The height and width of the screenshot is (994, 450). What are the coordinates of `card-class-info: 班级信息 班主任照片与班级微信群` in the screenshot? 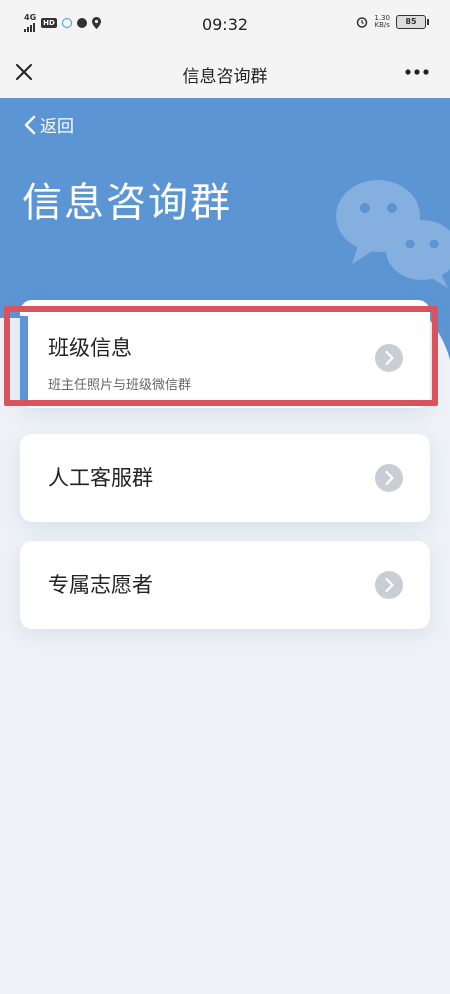 It's located at (225, 354).